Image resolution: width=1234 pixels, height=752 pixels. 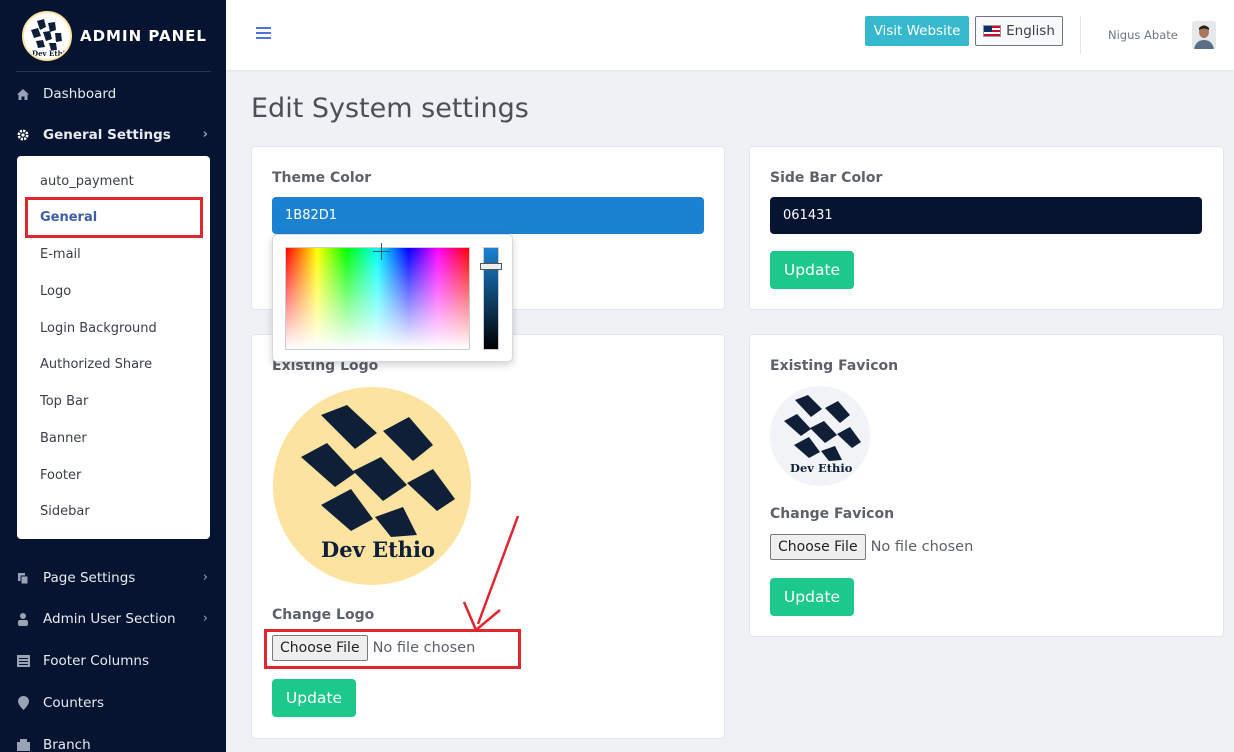 What do you see at coordinates (821, 468) in the screenshot?
I see `favicon-text: Dev Ethio` at bounding box center [821, 468].